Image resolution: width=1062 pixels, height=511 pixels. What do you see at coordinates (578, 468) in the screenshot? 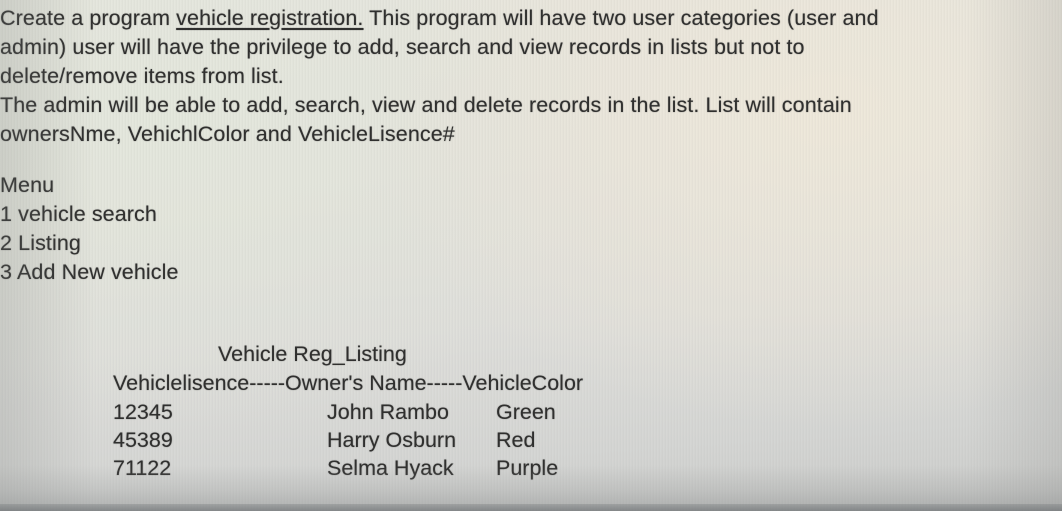
I see `table-row: 71122 Selma Hyack Purple` at bounding box center [578, 468].